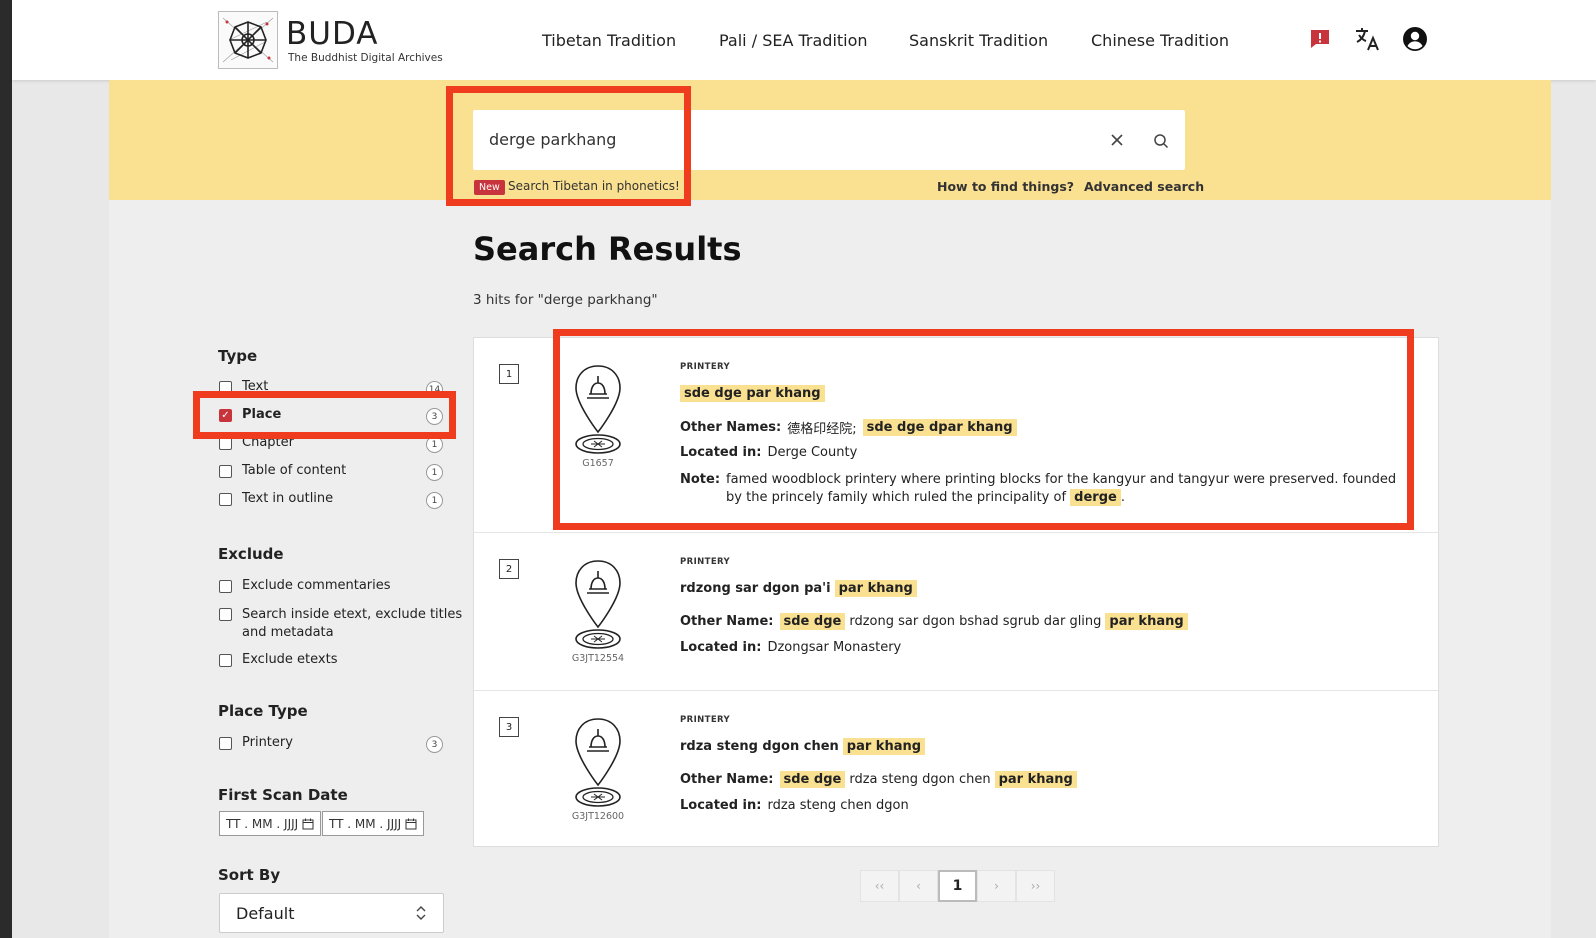 The width and height of the screenshot is (1596, 938). I want to click on facet-label: Exclude commentaries, so click(316, 585).